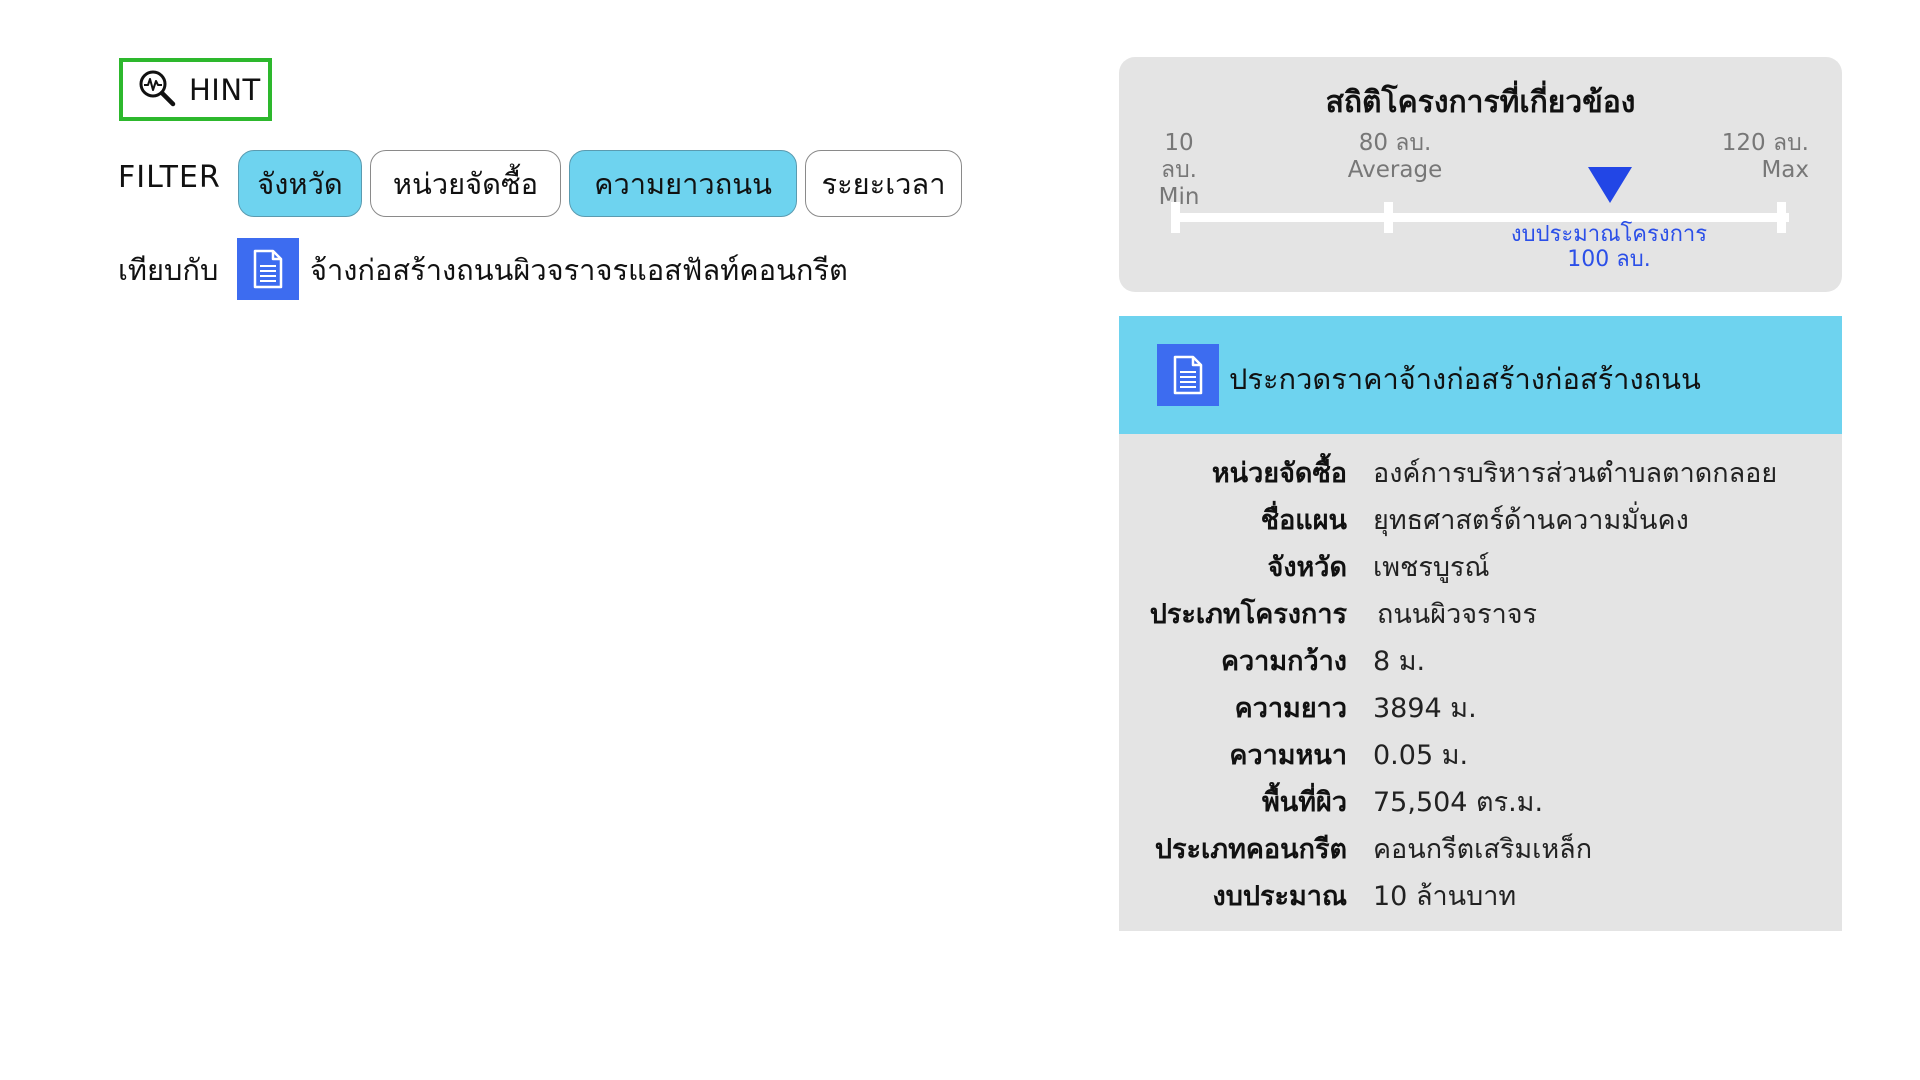 The width and height of the screenshot is (1920, 1080). I want to click on info-value: 3894 ม., so click(1425, 708).